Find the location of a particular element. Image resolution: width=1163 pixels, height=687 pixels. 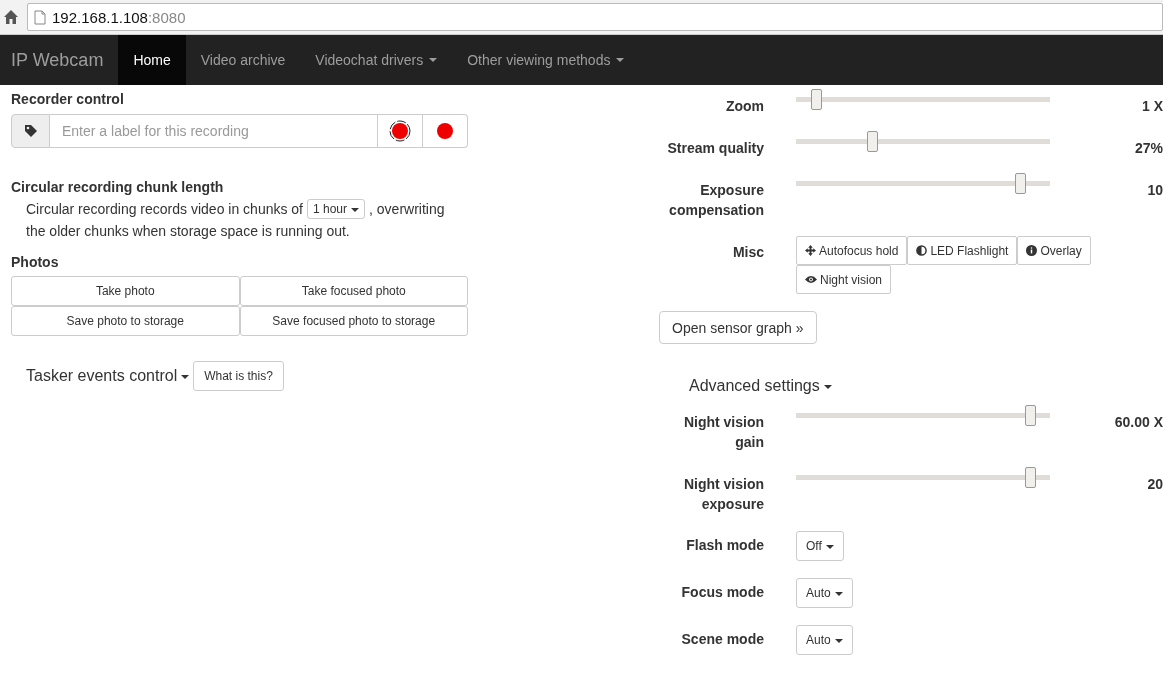

tasker-dropdown: Tasker events control is located at coordinates (108, 376).